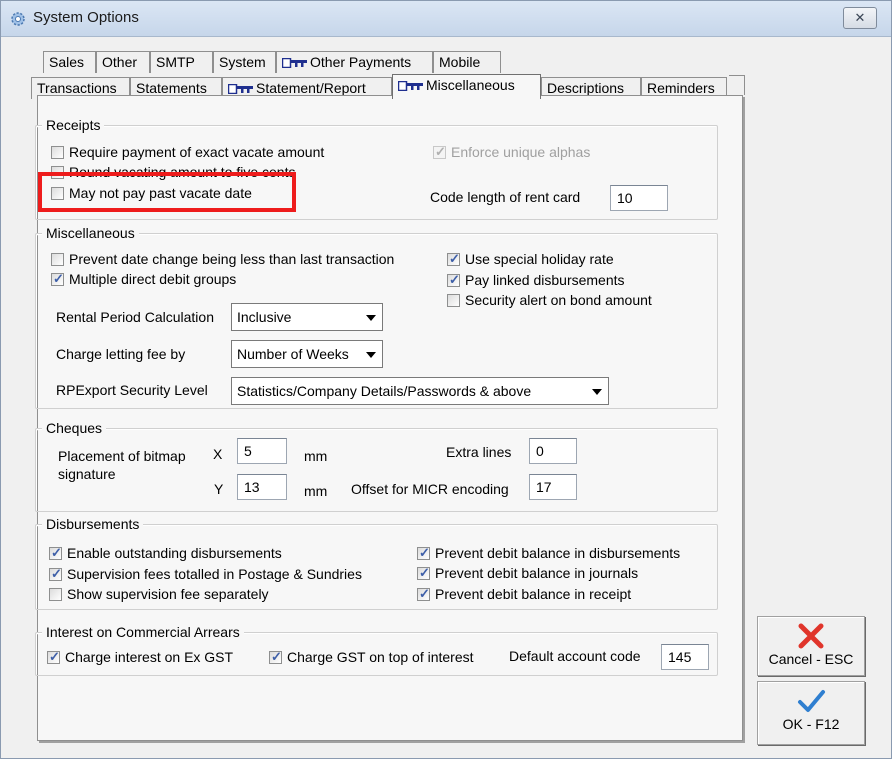 Image resolution: width=892 pixels, height=759 pixels. What do you see at coordinates (316, 456) in the screenshot?
I see `x-mm-label: mm` at bounding box center [316, 456].